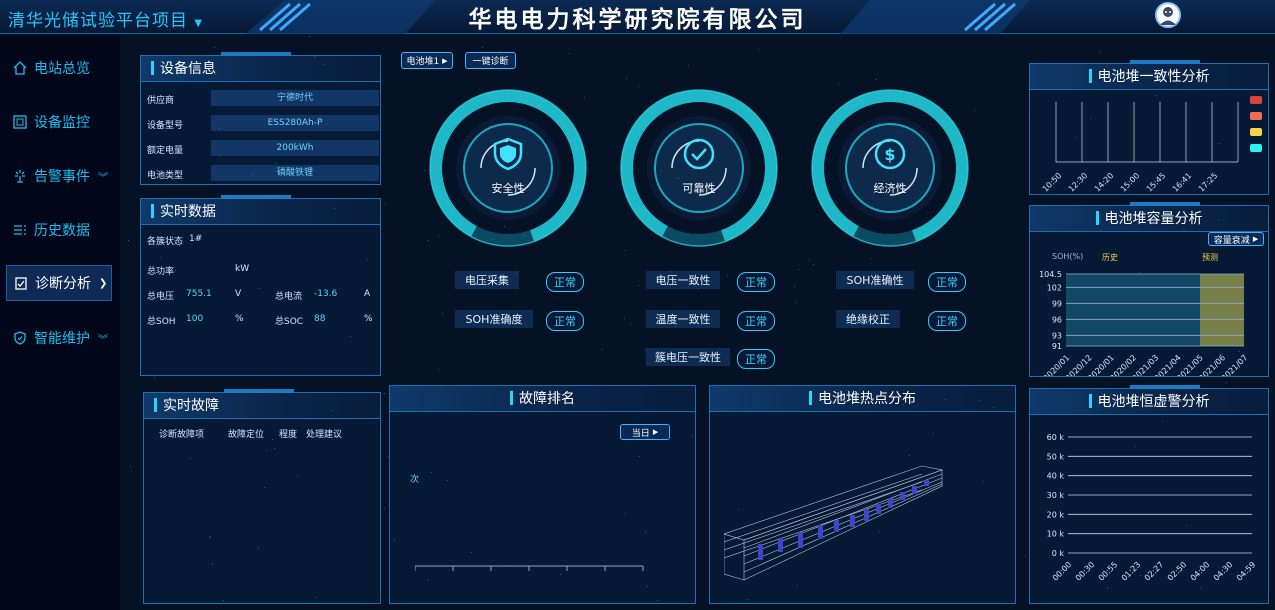 This screenshot has width=1275, height=610. Describe the element at coordinates (415, 480) in the screenshot. I see `y-axis-unit: 次` at that location.